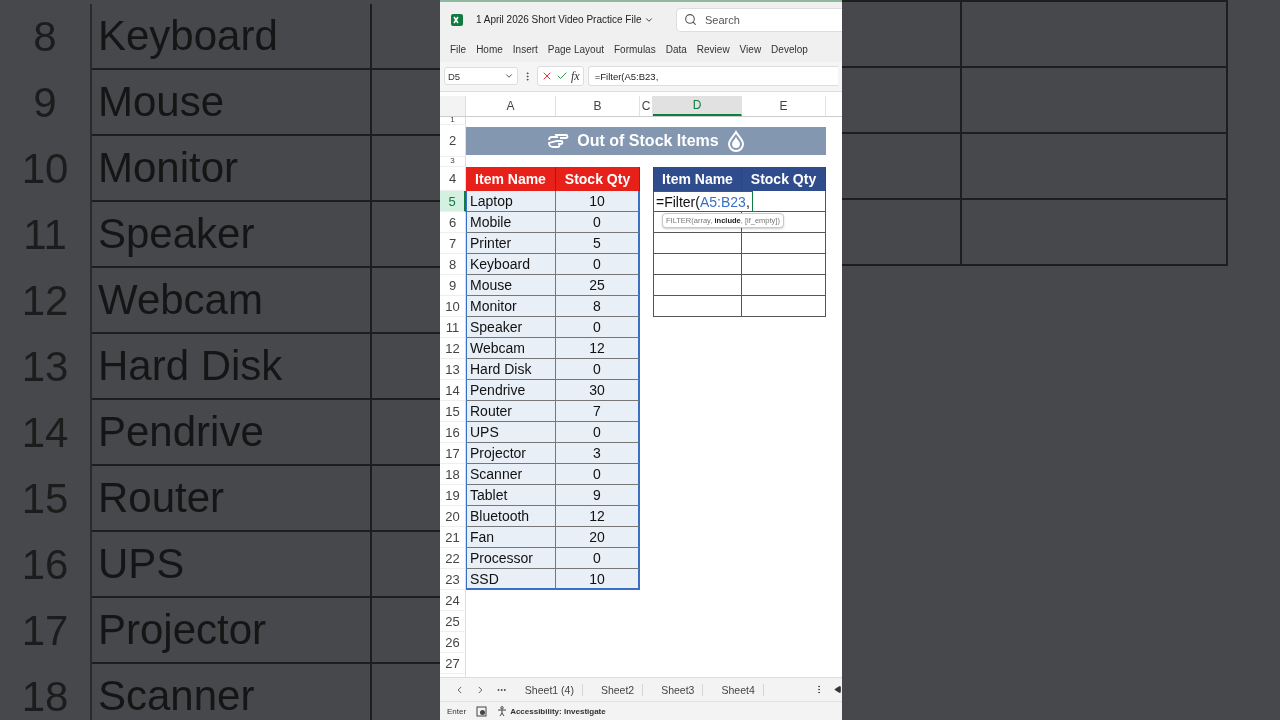 The height and width of the screenshot is (720, 1280). I want to click on search-icon, so click(690, 19).